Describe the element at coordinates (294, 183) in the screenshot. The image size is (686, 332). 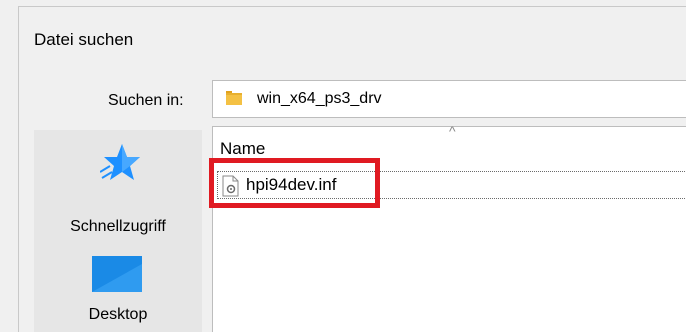
I see `highlight-annotation` at that location.